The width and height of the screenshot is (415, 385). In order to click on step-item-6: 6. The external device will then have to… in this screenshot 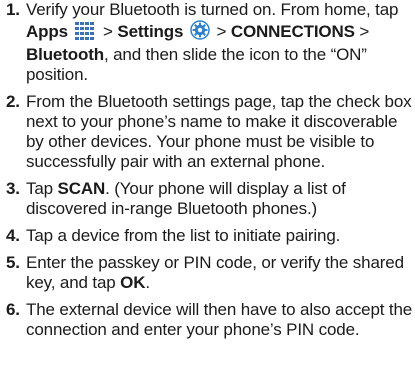, I will do `click(210, 320)`.